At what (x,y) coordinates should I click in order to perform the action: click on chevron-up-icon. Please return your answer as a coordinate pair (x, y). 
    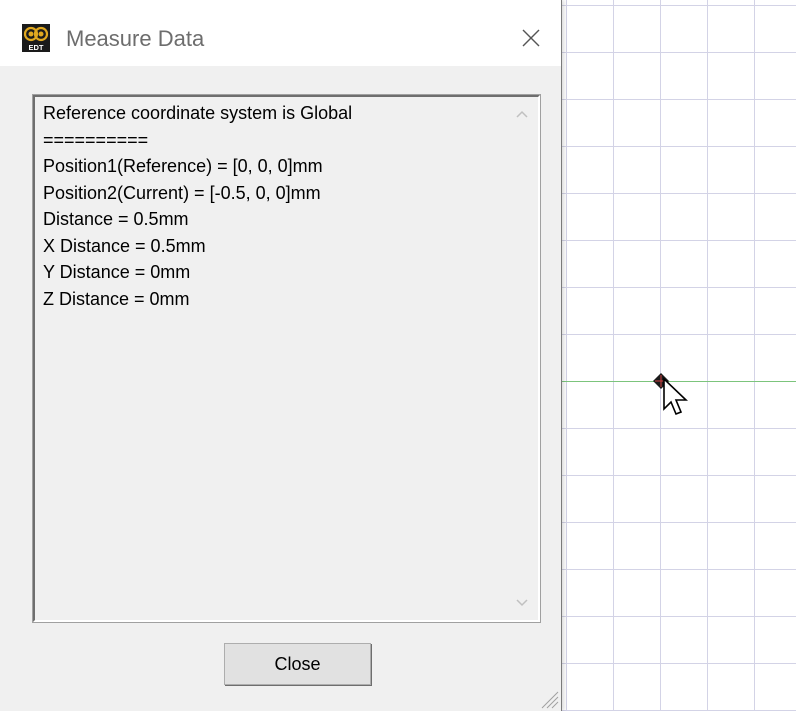
    Looking at the image, I should click on (522, 114).